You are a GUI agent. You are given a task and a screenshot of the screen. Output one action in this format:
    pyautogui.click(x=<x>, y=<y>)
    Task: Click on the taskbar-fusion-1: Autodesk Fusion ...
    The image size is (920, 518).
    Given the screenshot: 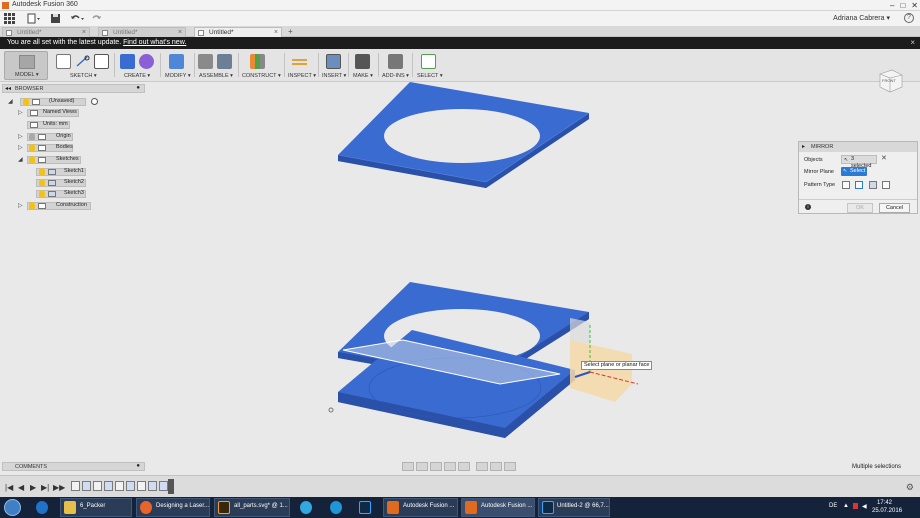 What is the action you would take?
    pyautogui.click(x=420, y=507)
    